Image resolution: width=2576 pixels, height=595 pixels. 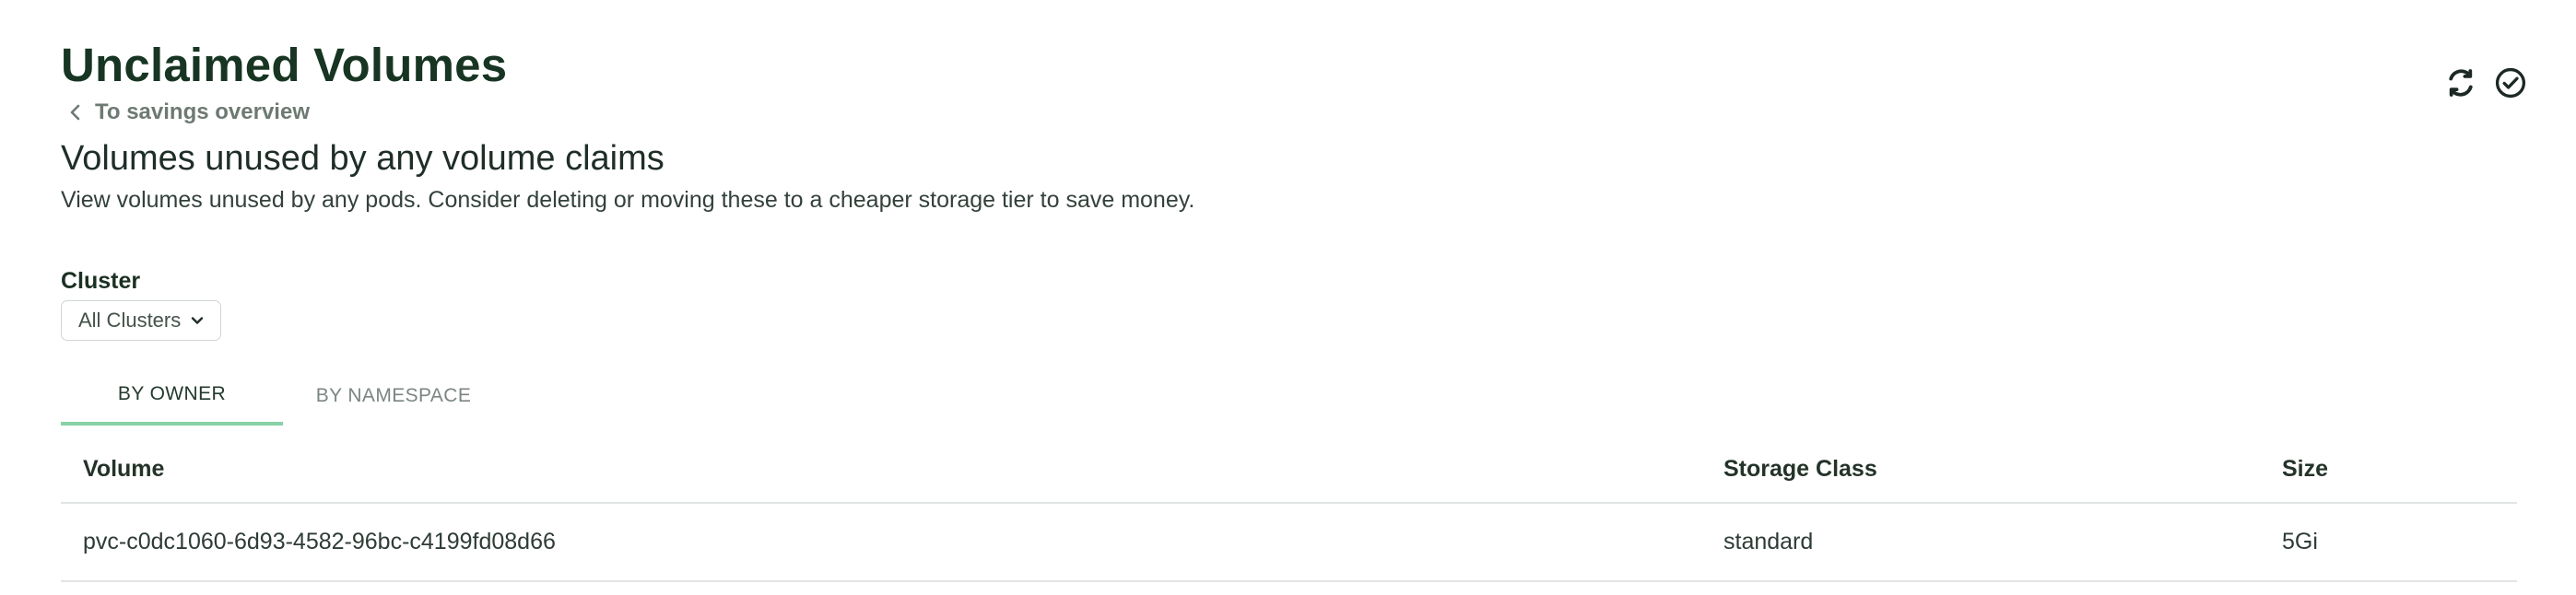 I want to click on cluster-filter-label: Cluster, so click(x=101, y=281).